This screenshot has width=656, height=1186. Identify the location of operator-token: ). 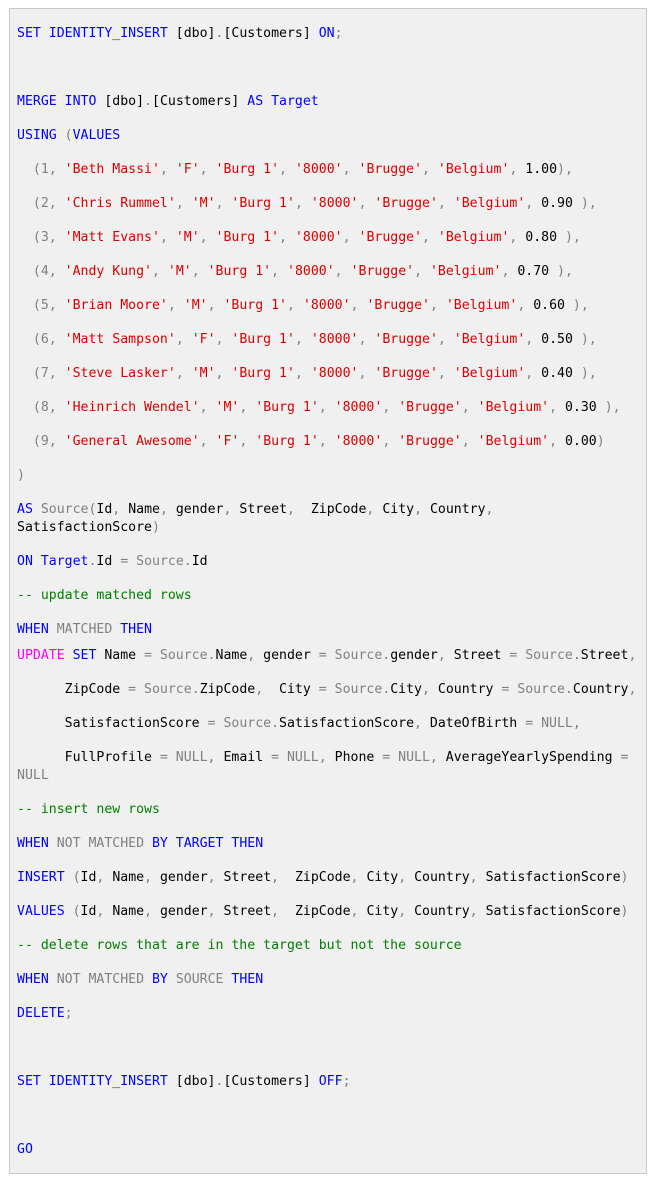
(21, 475).